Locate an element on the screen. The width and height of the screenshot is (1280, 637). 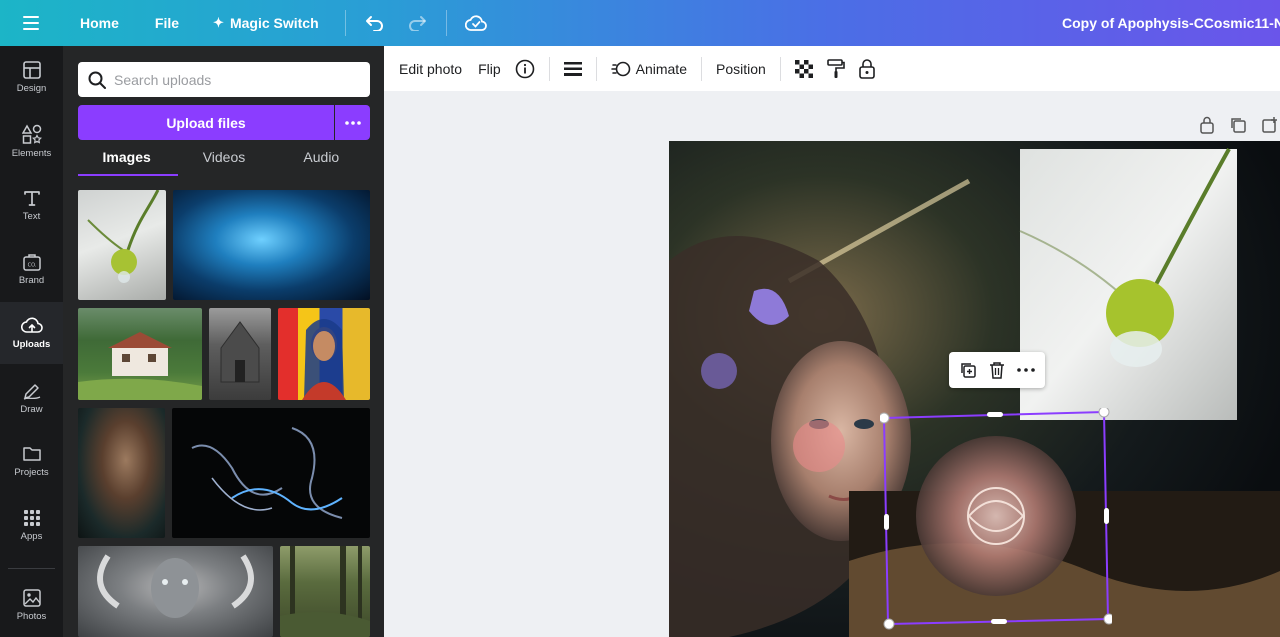
magic-switch-label: Magic Switch is located at coordinates (274, 23).